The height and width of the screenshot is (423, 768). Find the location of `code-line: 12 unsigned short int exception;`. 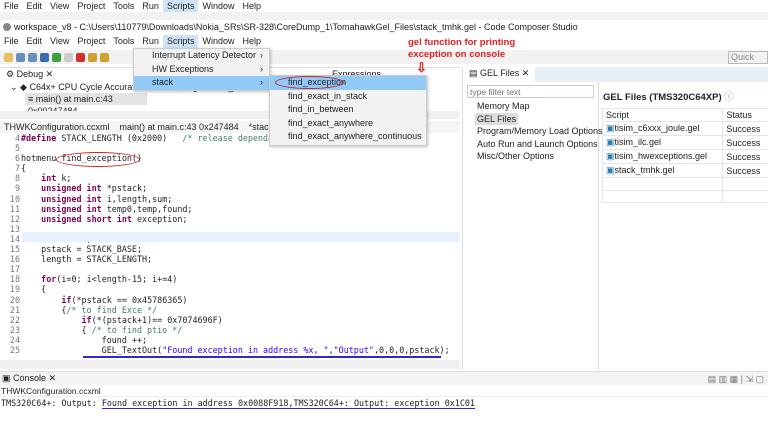

code-line: 12 unsigned short int exception; is located at coordinates (230, 219).